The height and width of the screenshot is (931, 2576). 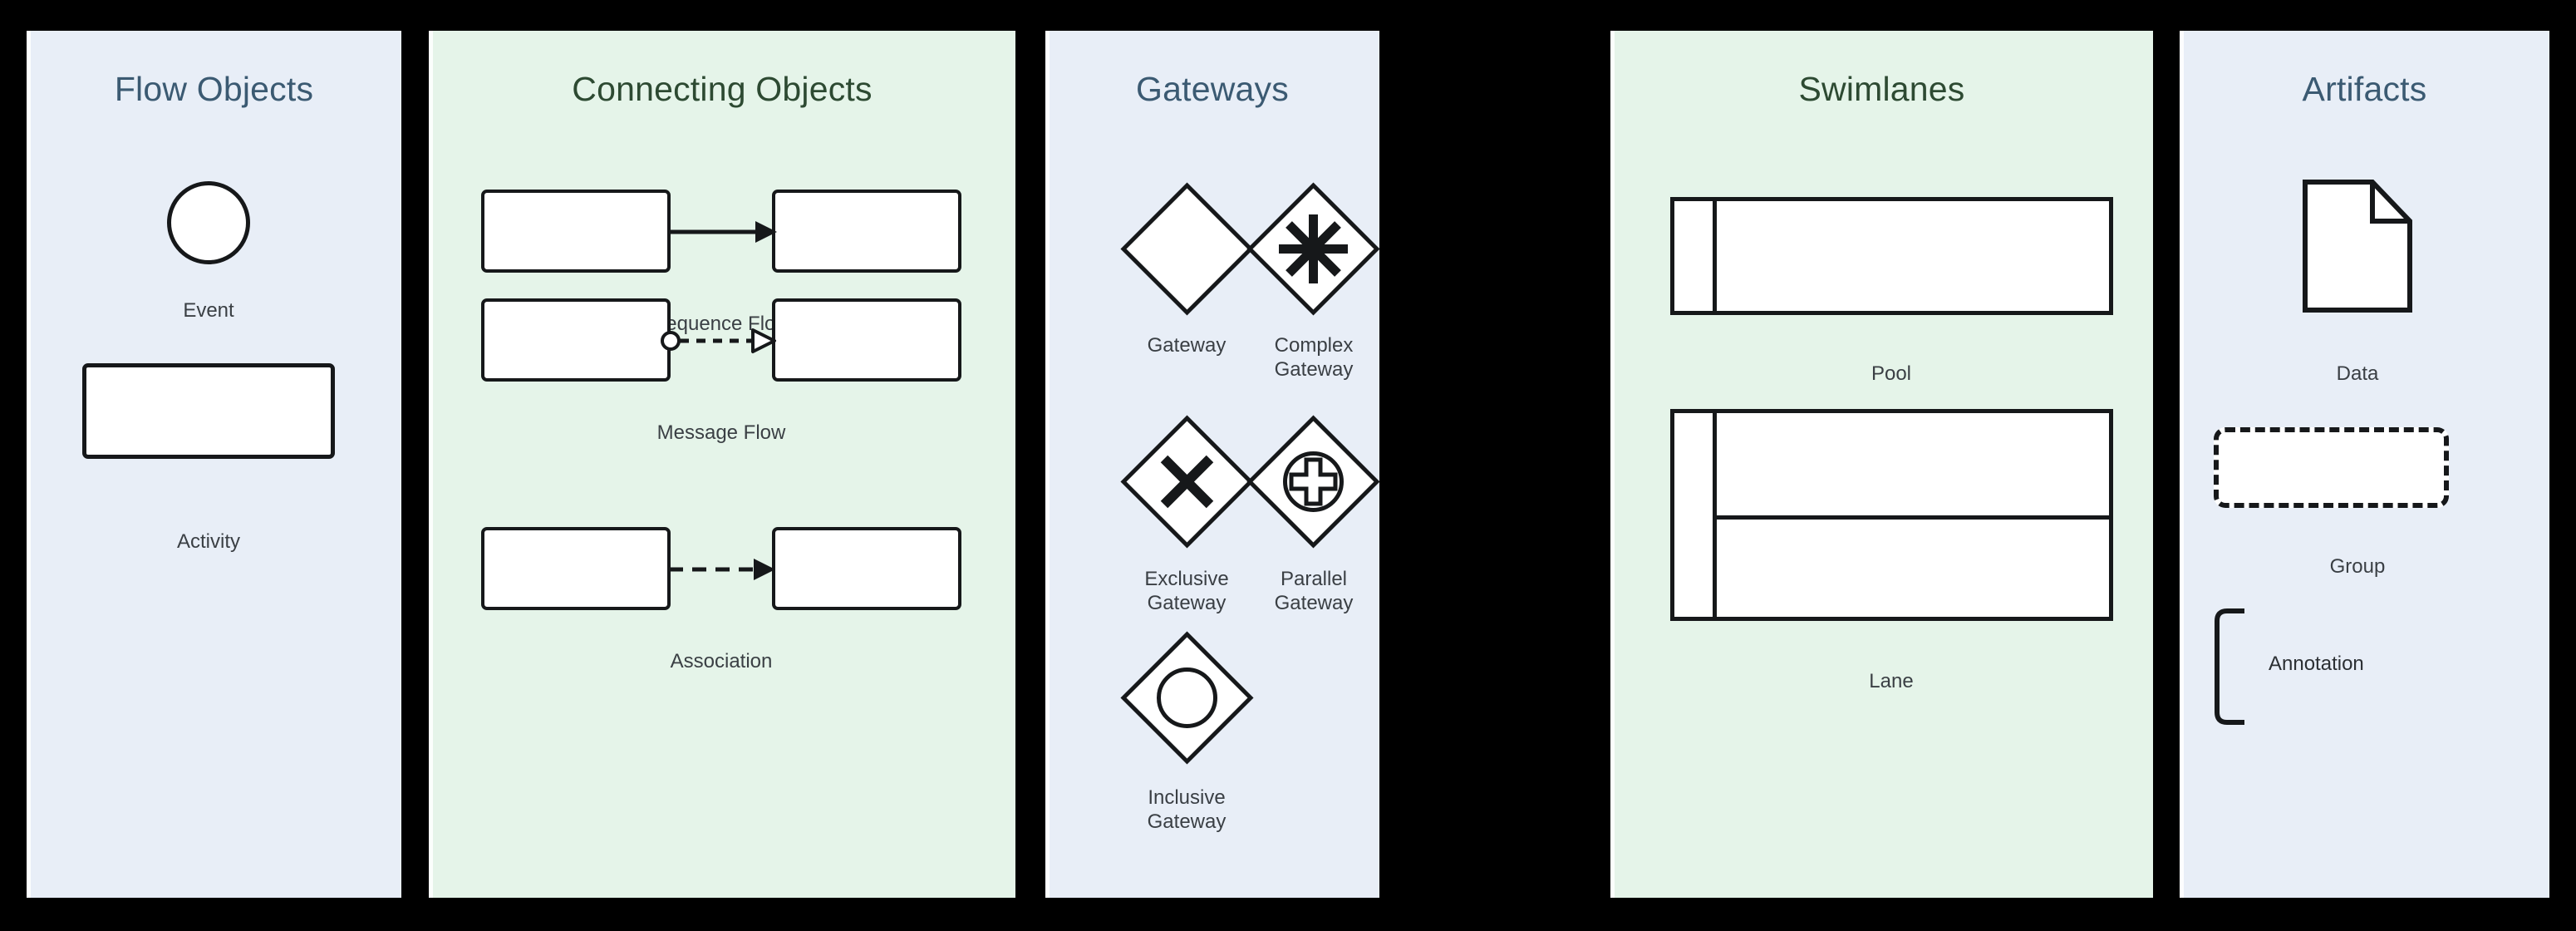 I want to click on shape-event-circle, so click(x=208, y=222).